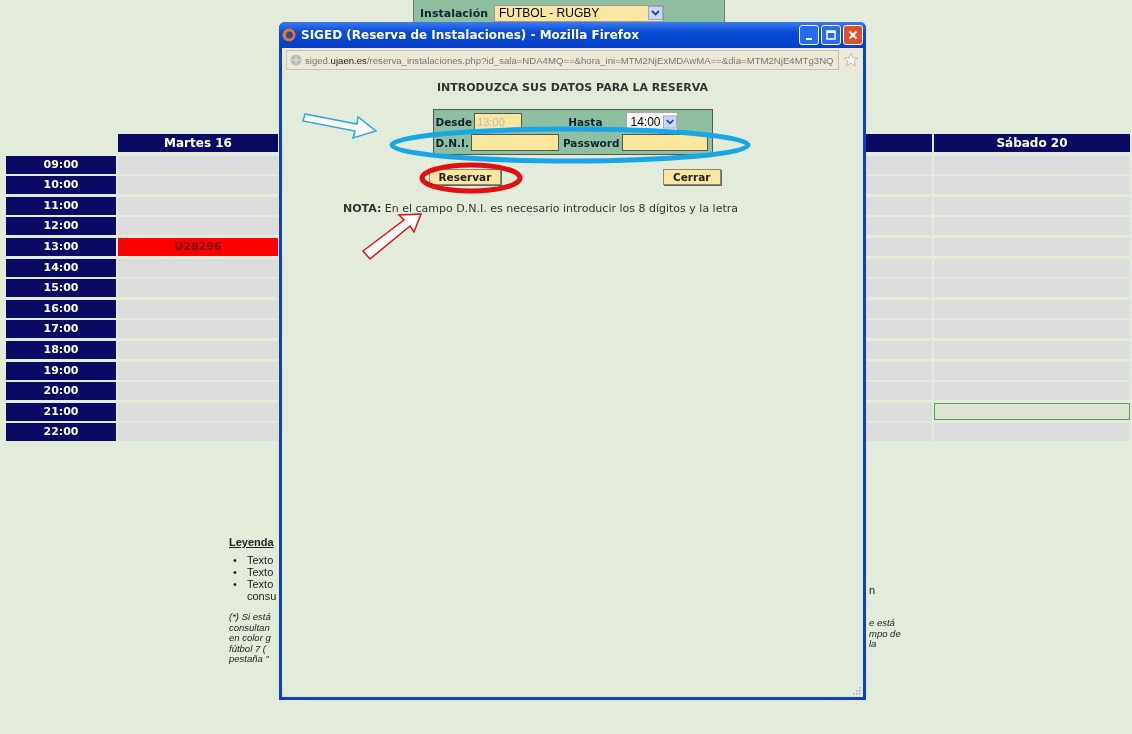 This screenshot has height=734, width=1132. I want to click on address-bar: siged.ujaen.es/reserva_instalaciones.php?id_sala=NDA4MQ==&hora_ini=MTM2NjExMDAwMA==&dia=MTM2NjE4MTg3NQ, so click(562, 60).